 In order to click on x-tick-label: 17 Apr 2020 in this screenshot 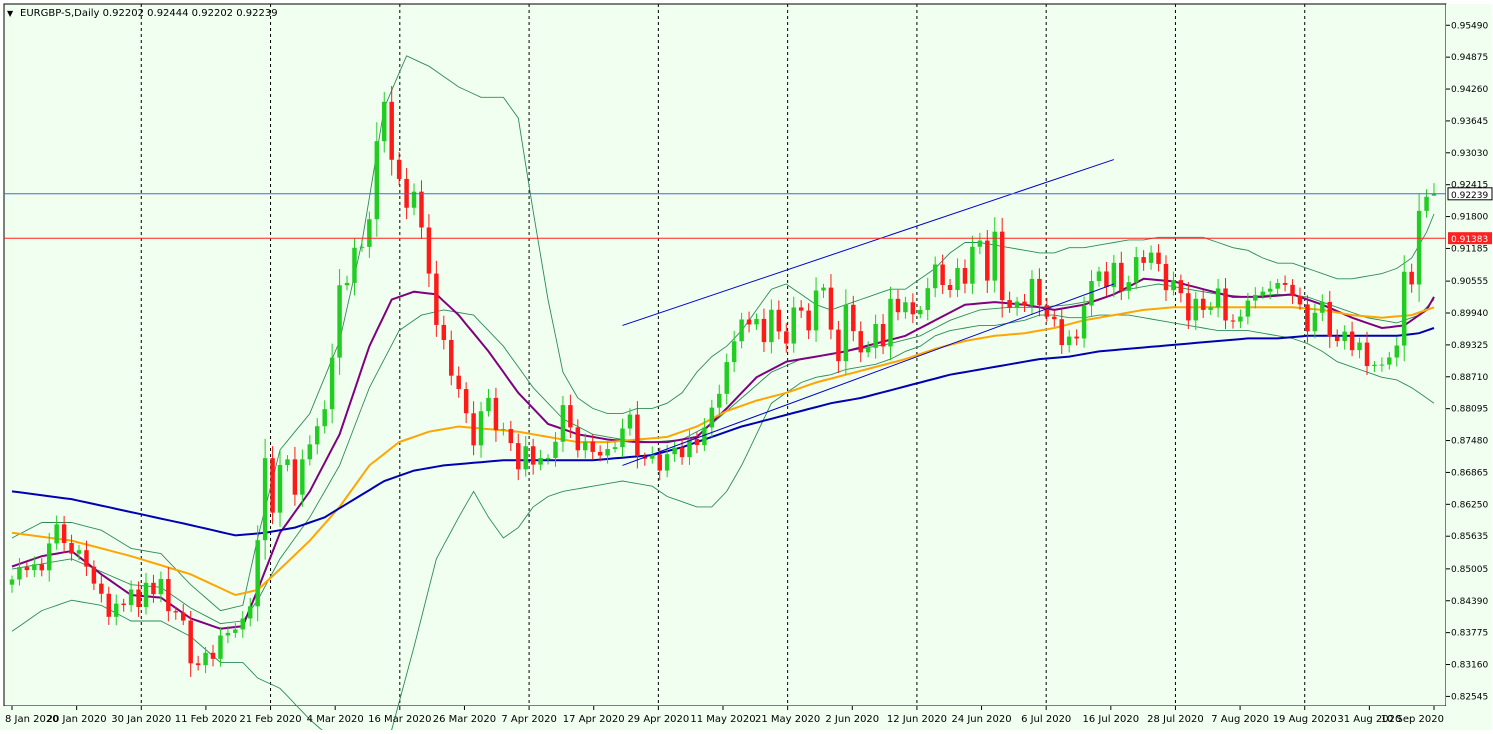, I will do `click(594, 719)`.